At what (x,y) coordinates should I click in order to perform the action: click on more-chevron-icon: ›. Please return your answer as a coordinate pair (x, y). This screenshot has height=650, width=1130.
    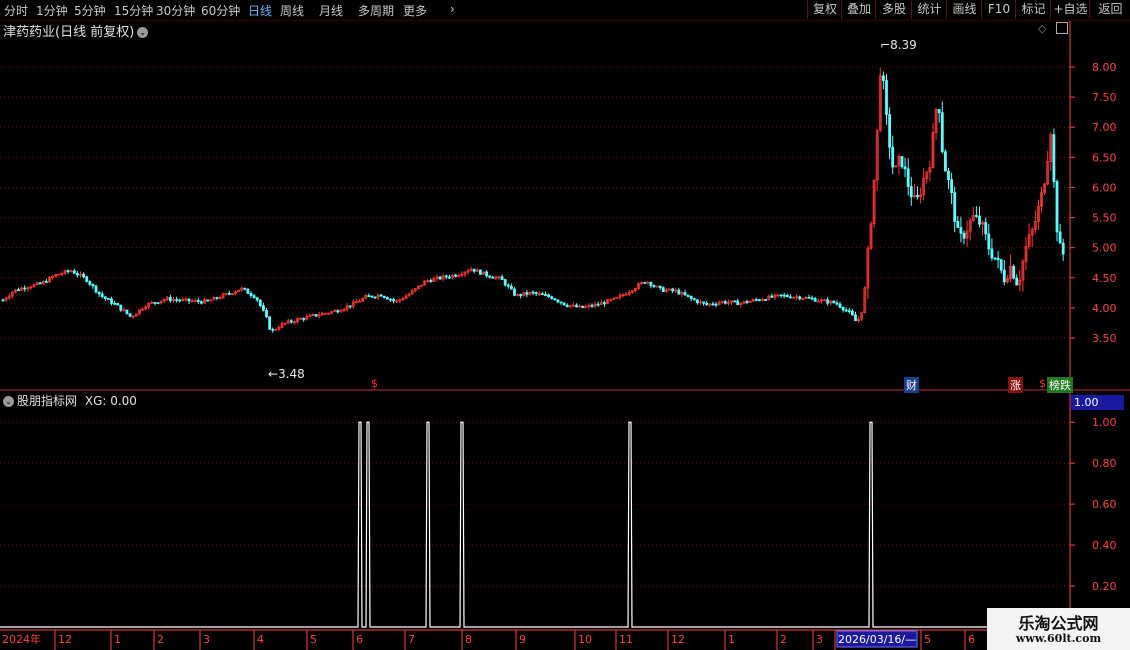
    Looking at the image, I should click on (452, 9).